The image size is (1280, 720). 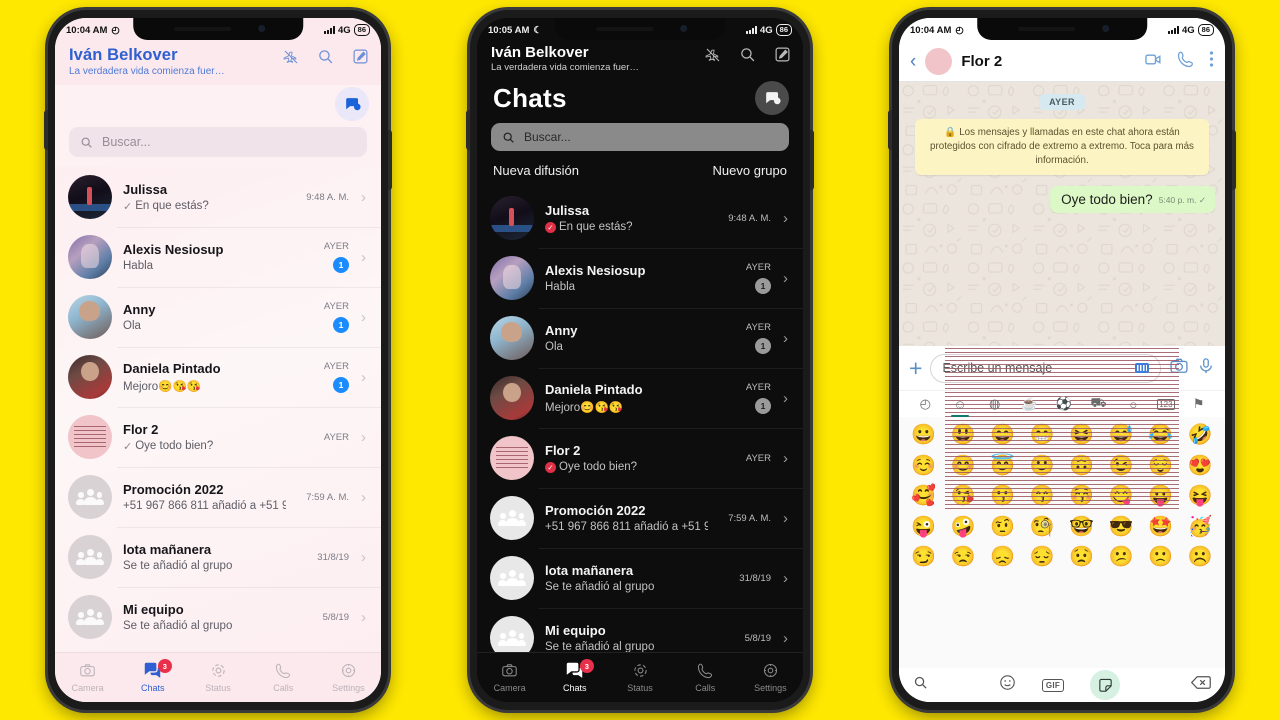 What do you see at coordinates (924, 496) in the screenshot?
I see `emoji-cell: 🥰` at bounding box center [924, 496].